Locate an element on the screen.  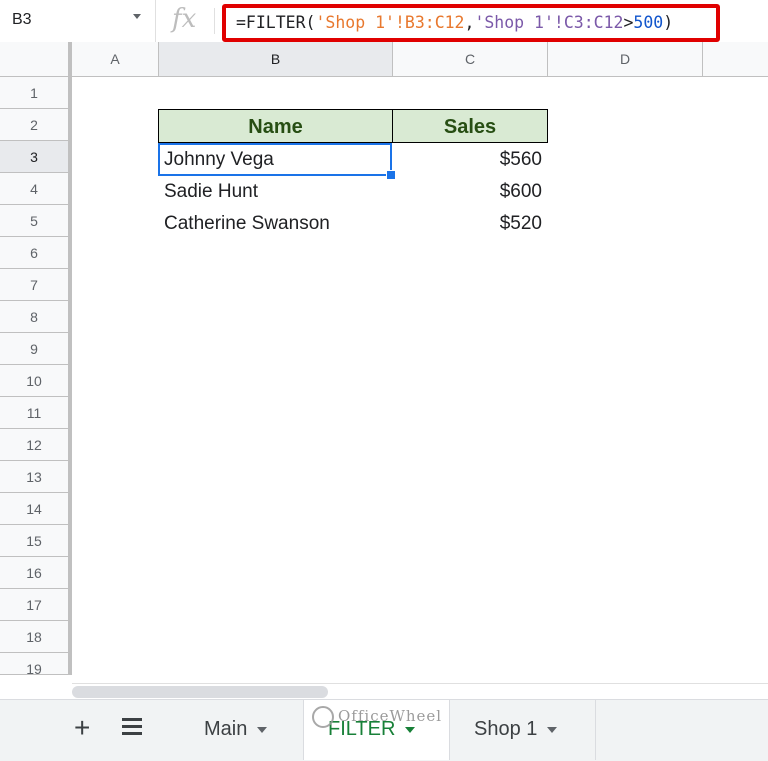
cell-sales-1: $560 is located at coordinates (470, 160).